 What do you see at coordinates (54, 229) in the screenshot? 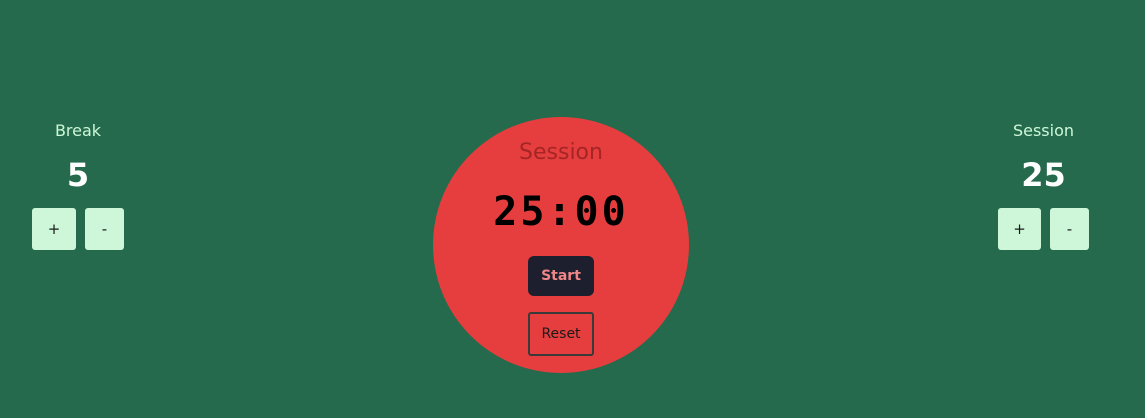
I see `break-increment-button: +` at bounding box center [54, 229].